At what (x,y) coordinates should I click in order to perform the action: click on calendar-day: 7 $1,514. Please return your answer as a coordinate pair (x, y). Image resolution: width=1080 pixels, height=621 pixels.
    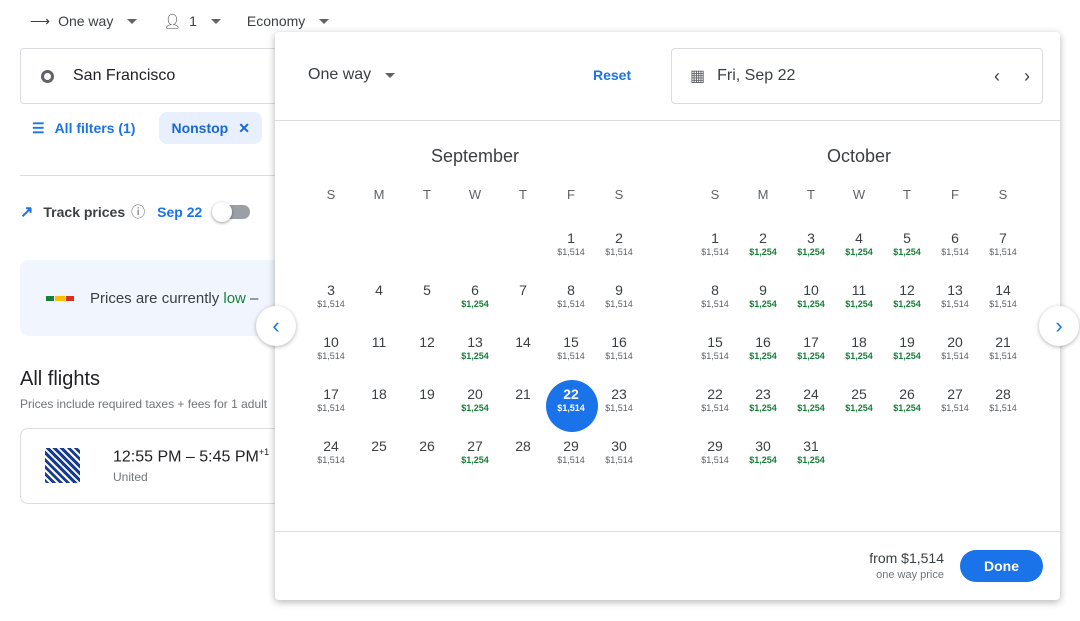
    Looking at the image, I should click on (1003, 234).